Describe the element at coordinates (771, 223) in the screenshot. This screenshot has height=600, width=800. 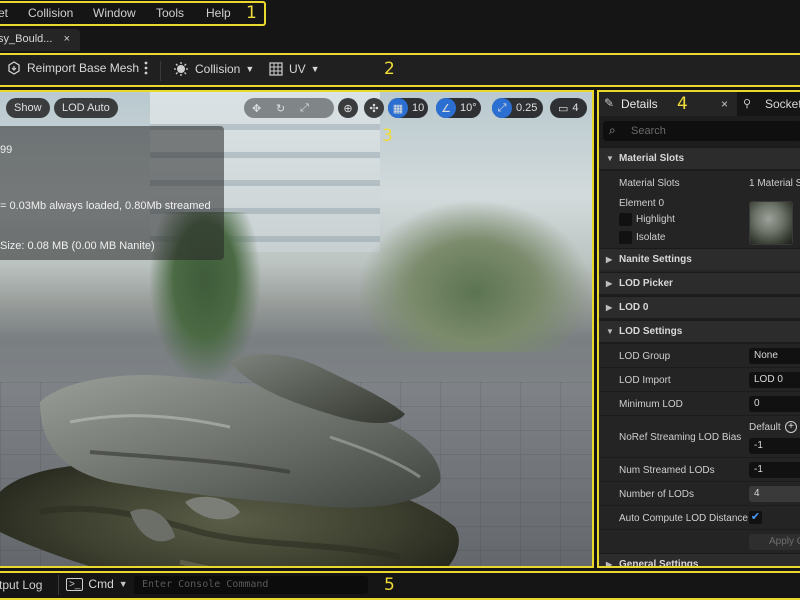
I see `material-thumbnail` at that location.